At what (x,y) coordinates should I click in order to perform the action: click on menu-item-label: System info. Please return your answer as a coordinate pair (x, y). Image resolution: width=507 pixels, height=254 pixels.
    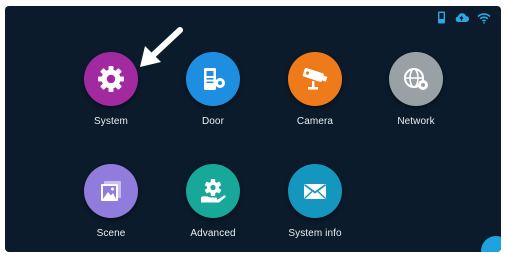
    Looking at the image, I should click on (315, 233).